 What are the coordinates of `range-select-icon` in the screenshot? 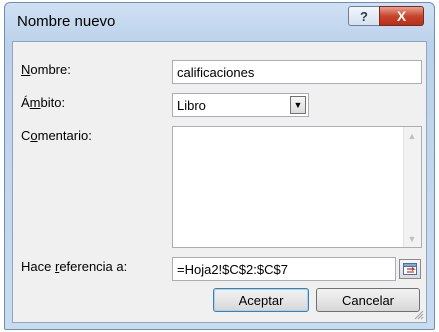 It's located at (410, 269).